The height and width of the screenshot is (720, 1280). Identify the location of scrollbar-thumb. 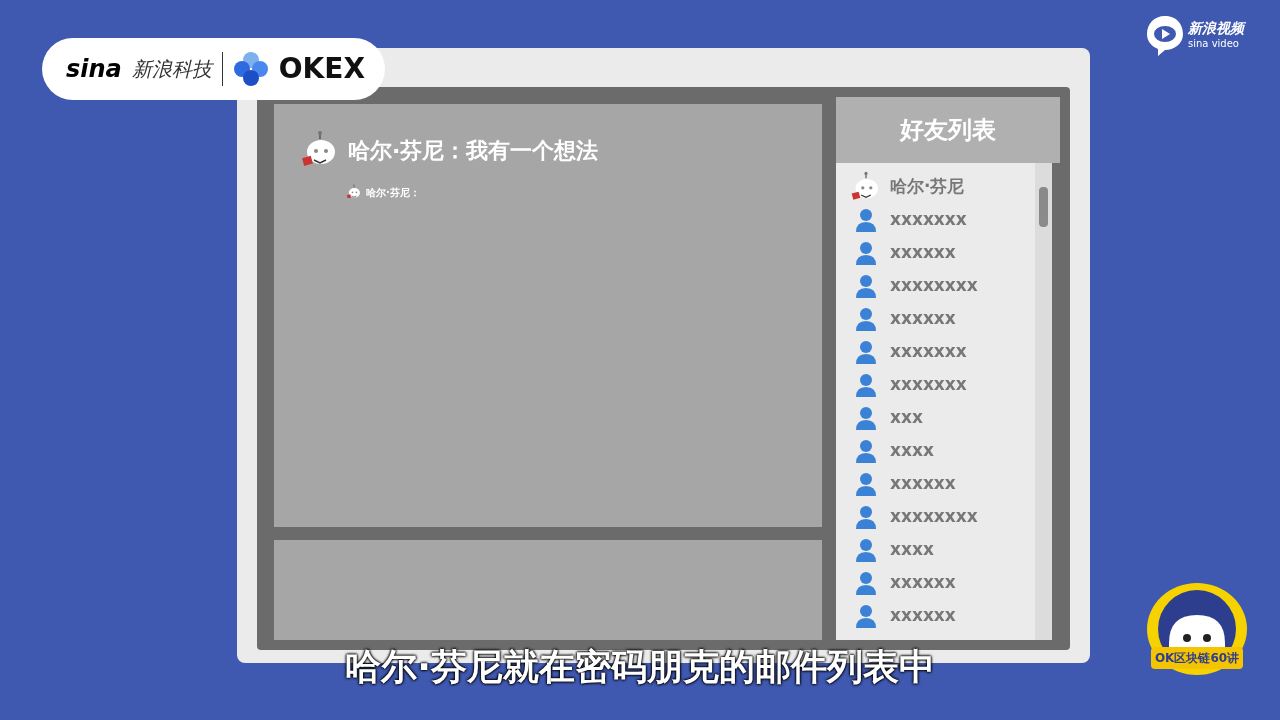
(1043, 207).